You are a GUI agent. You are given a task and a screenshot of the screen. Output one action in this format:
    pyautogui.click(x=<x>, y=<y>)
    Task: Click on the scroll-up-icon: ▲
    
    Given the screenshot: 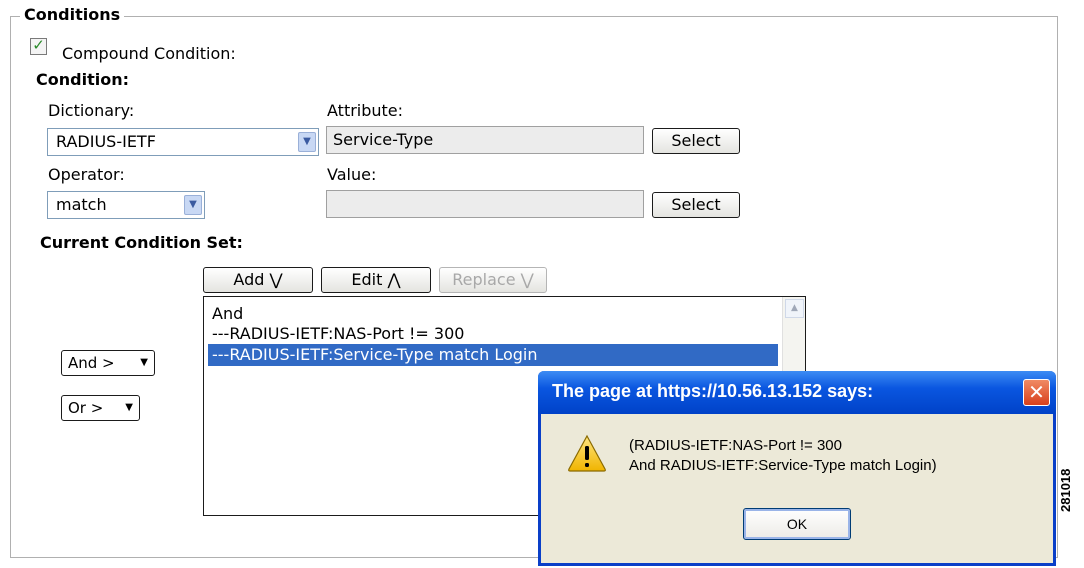 What is the action you would take?
    pyautogui.click(x=794, y=308)
    